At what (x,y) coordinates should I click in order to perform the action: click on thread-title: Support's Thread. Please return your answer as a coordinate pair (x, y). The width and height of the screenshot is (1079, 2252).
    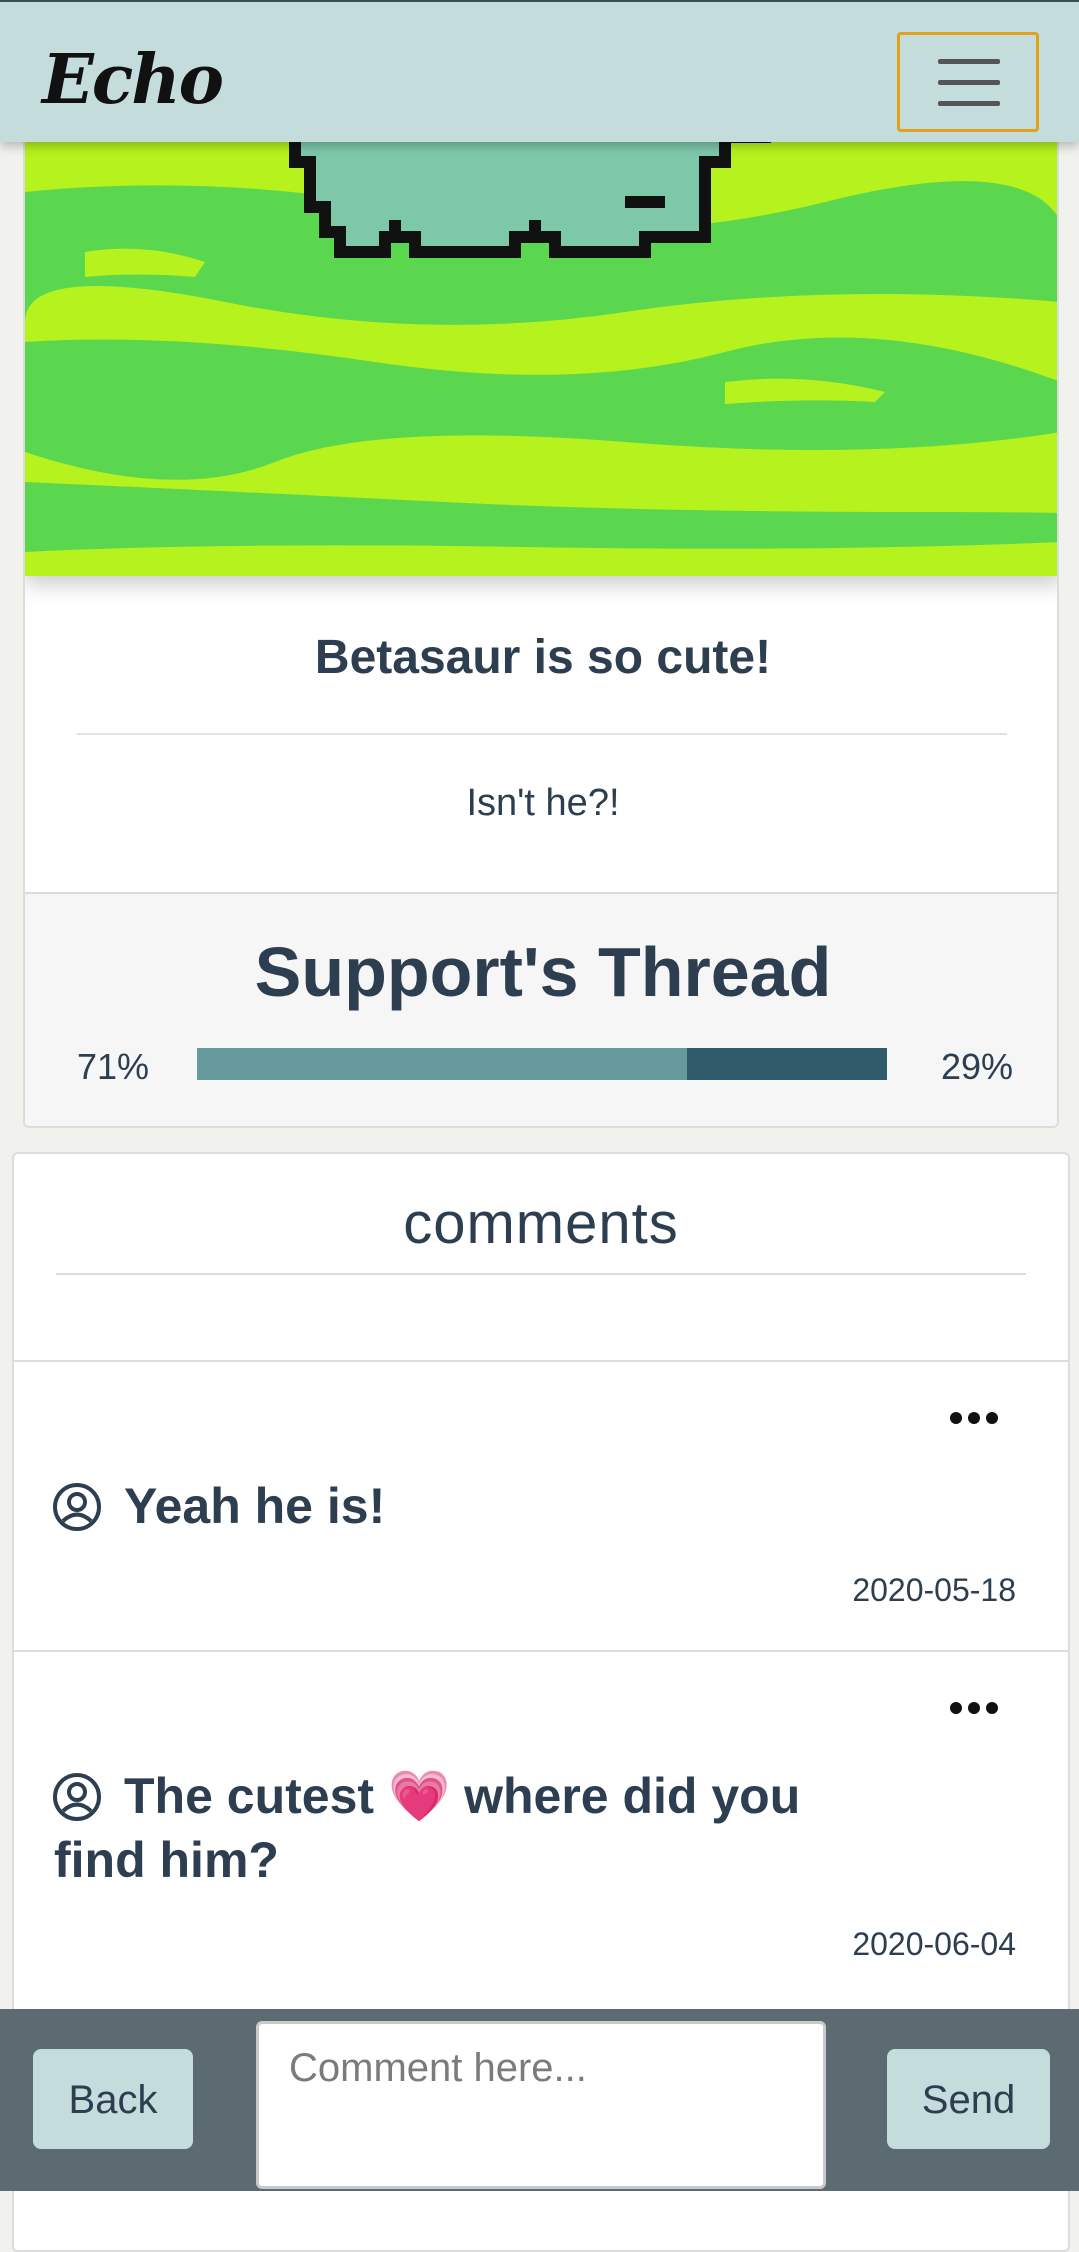
    Looking at the image, I should click on (543, 972).